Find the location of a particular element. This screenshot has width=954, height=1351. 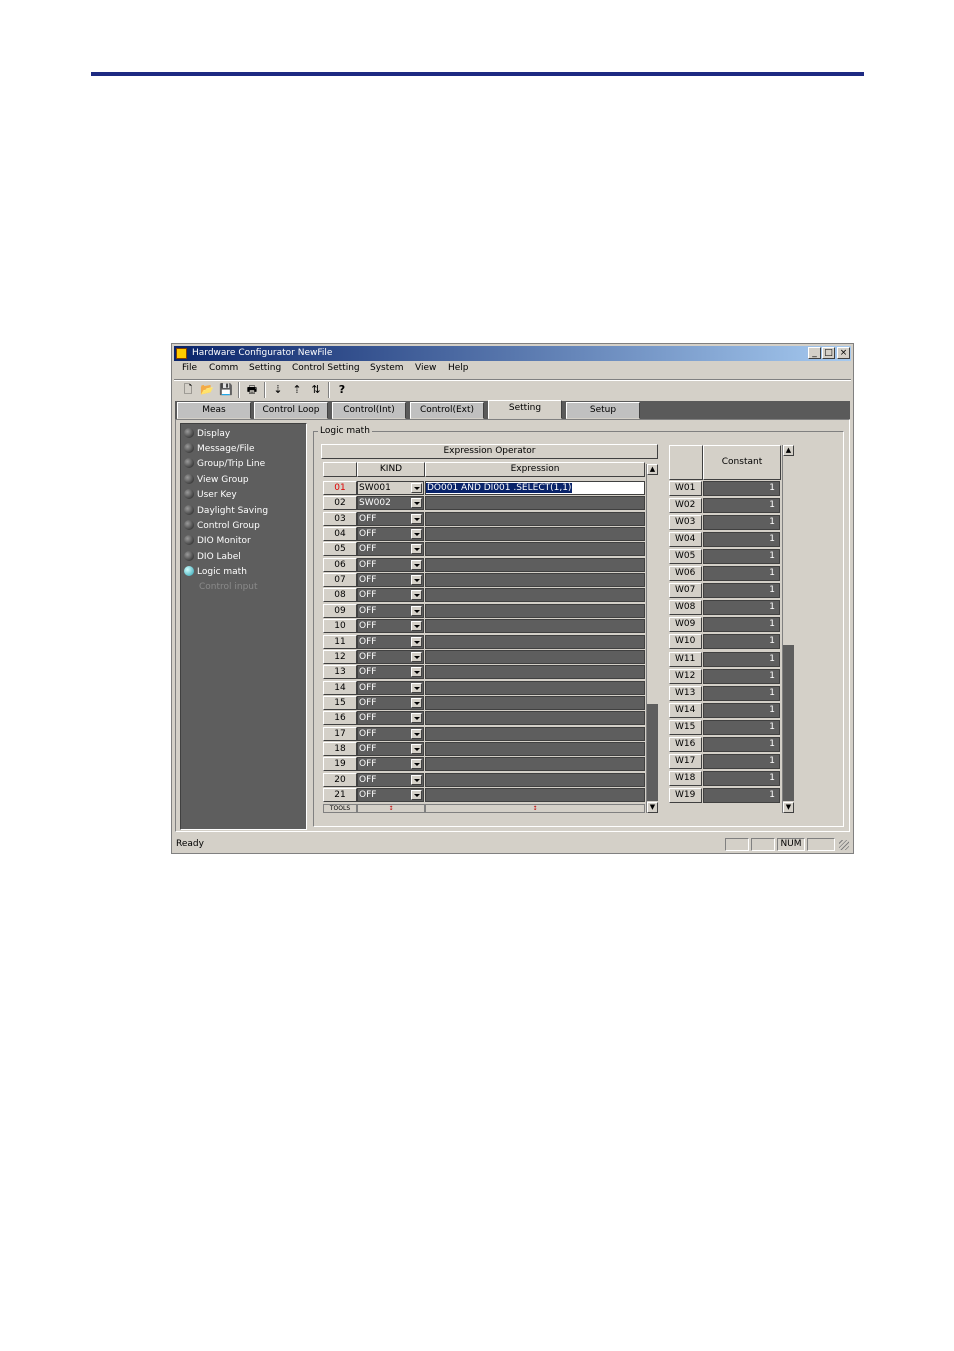

menu-comm: Comm is located at coordinates (223, 368).